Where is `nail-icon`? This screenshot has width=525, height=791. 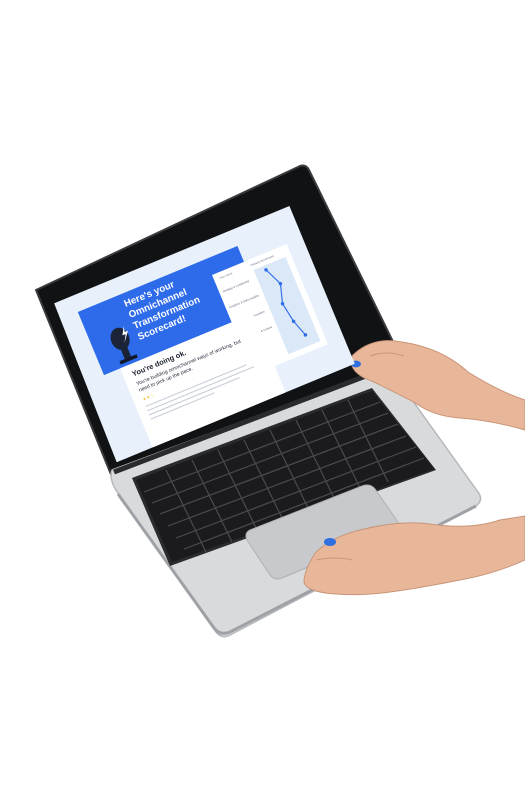
nail-icon is located at coordinates (330, 542).